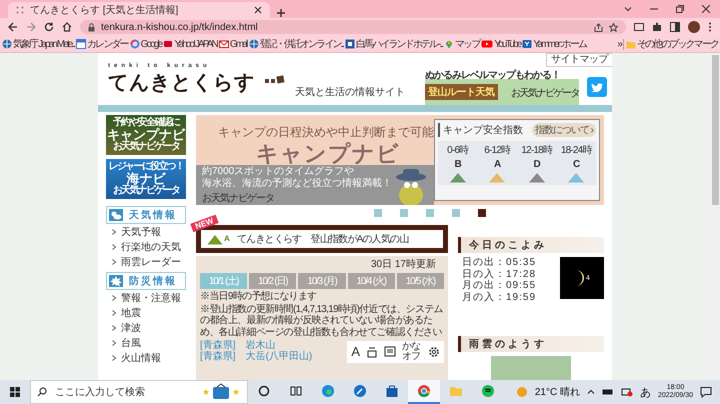 The height and width of the screenshot is (404, 720). I want to click on panel-title: キャンプ安全指数, so click(480, 130).